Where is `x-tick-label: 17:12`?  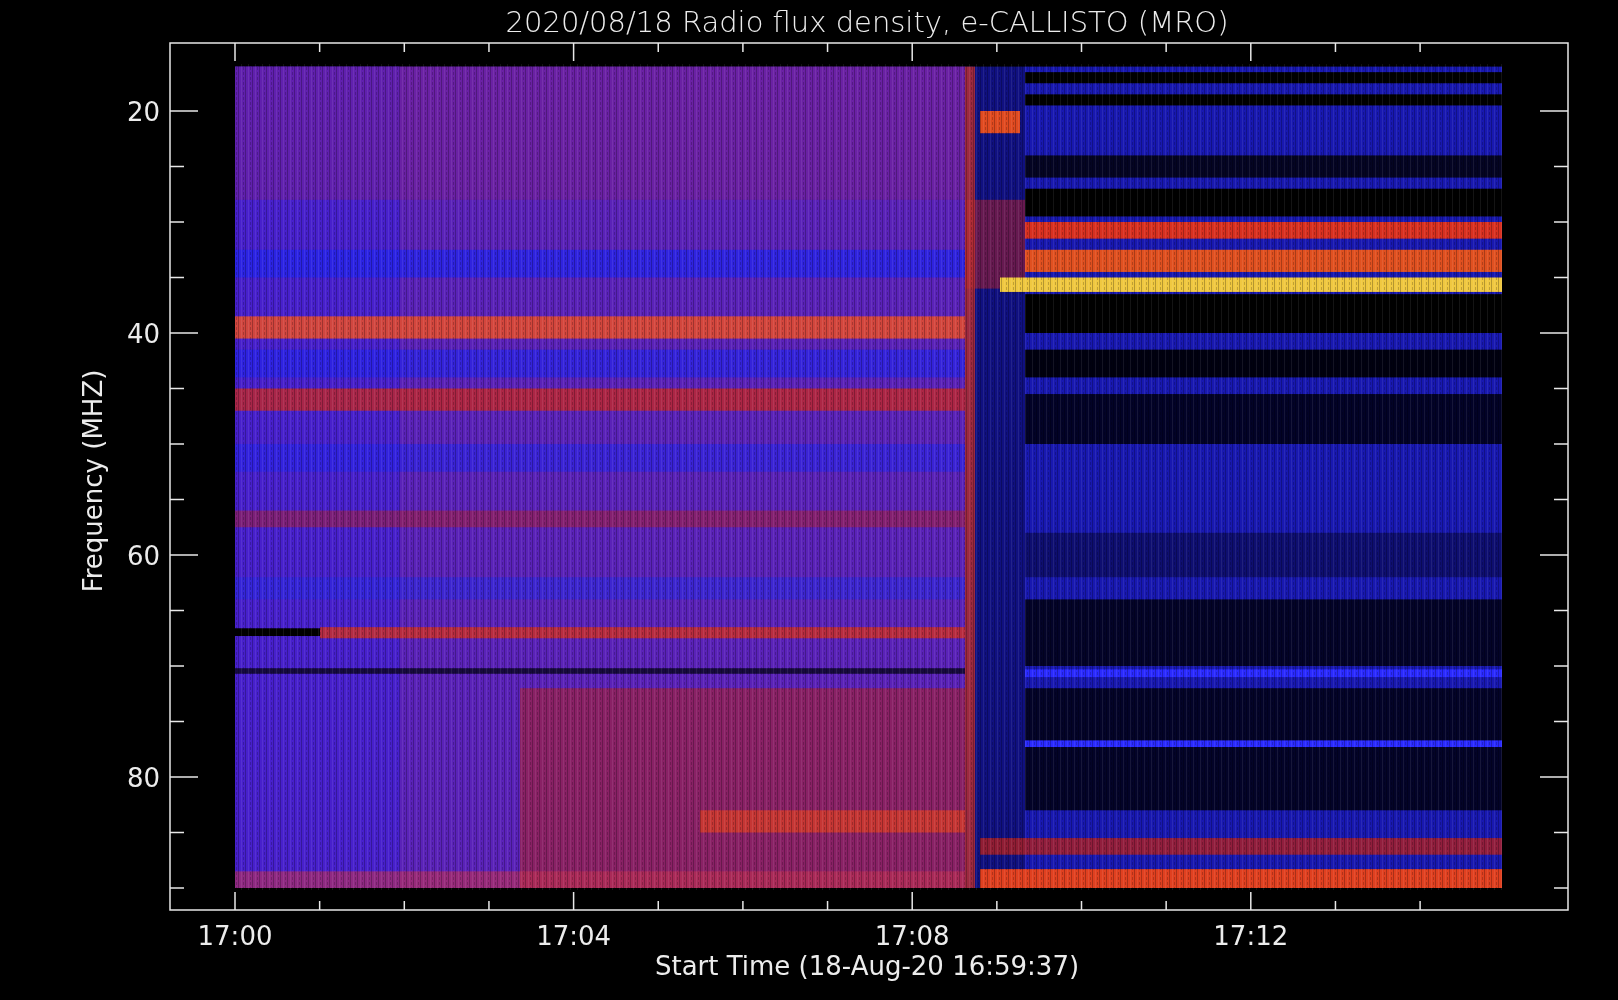
x-tick-label: 17:12 is located at coordinates (1251, 936).